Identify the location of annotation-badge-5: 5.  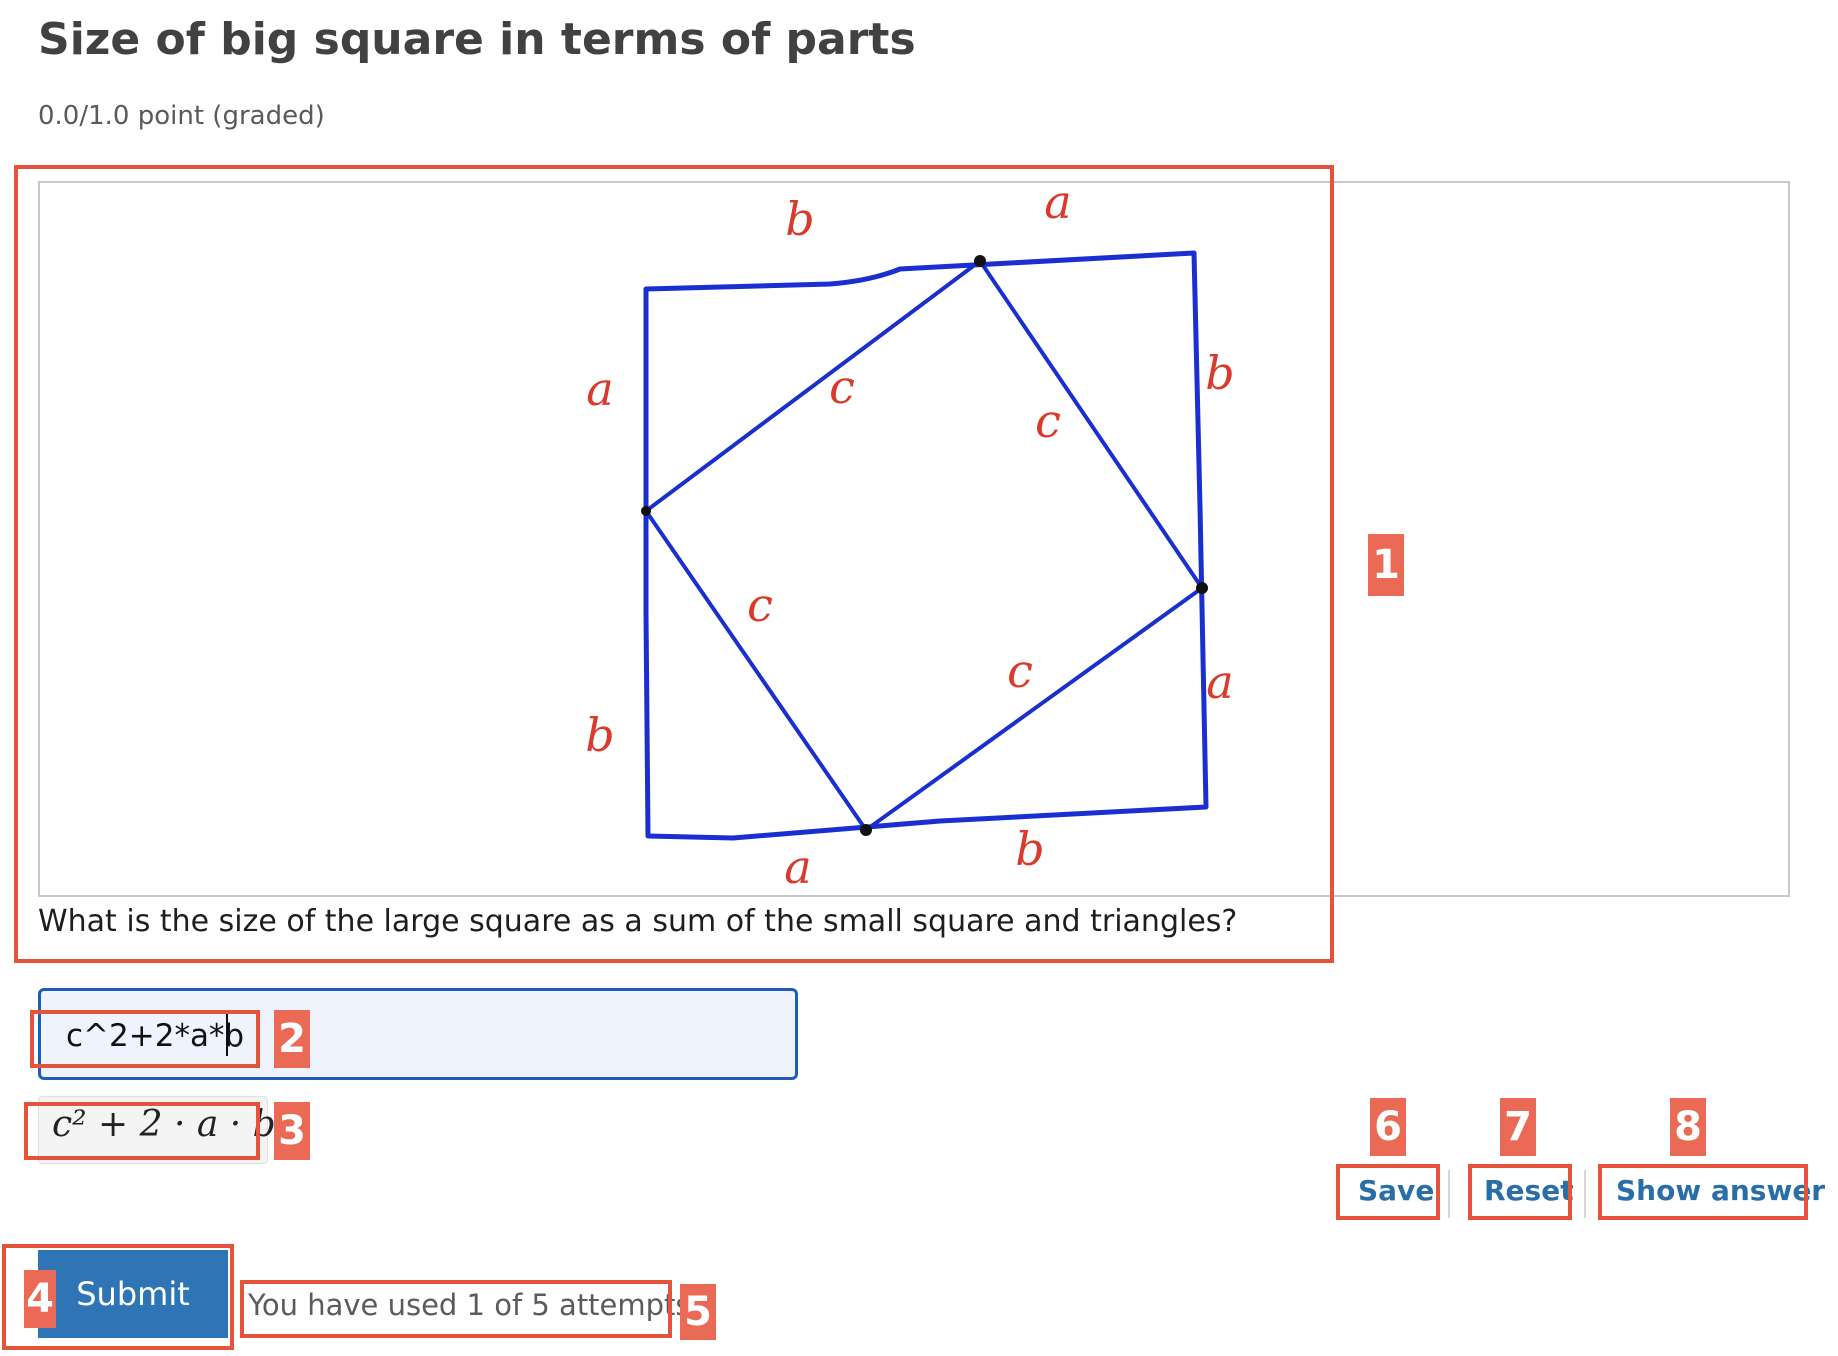
(698, 1312).